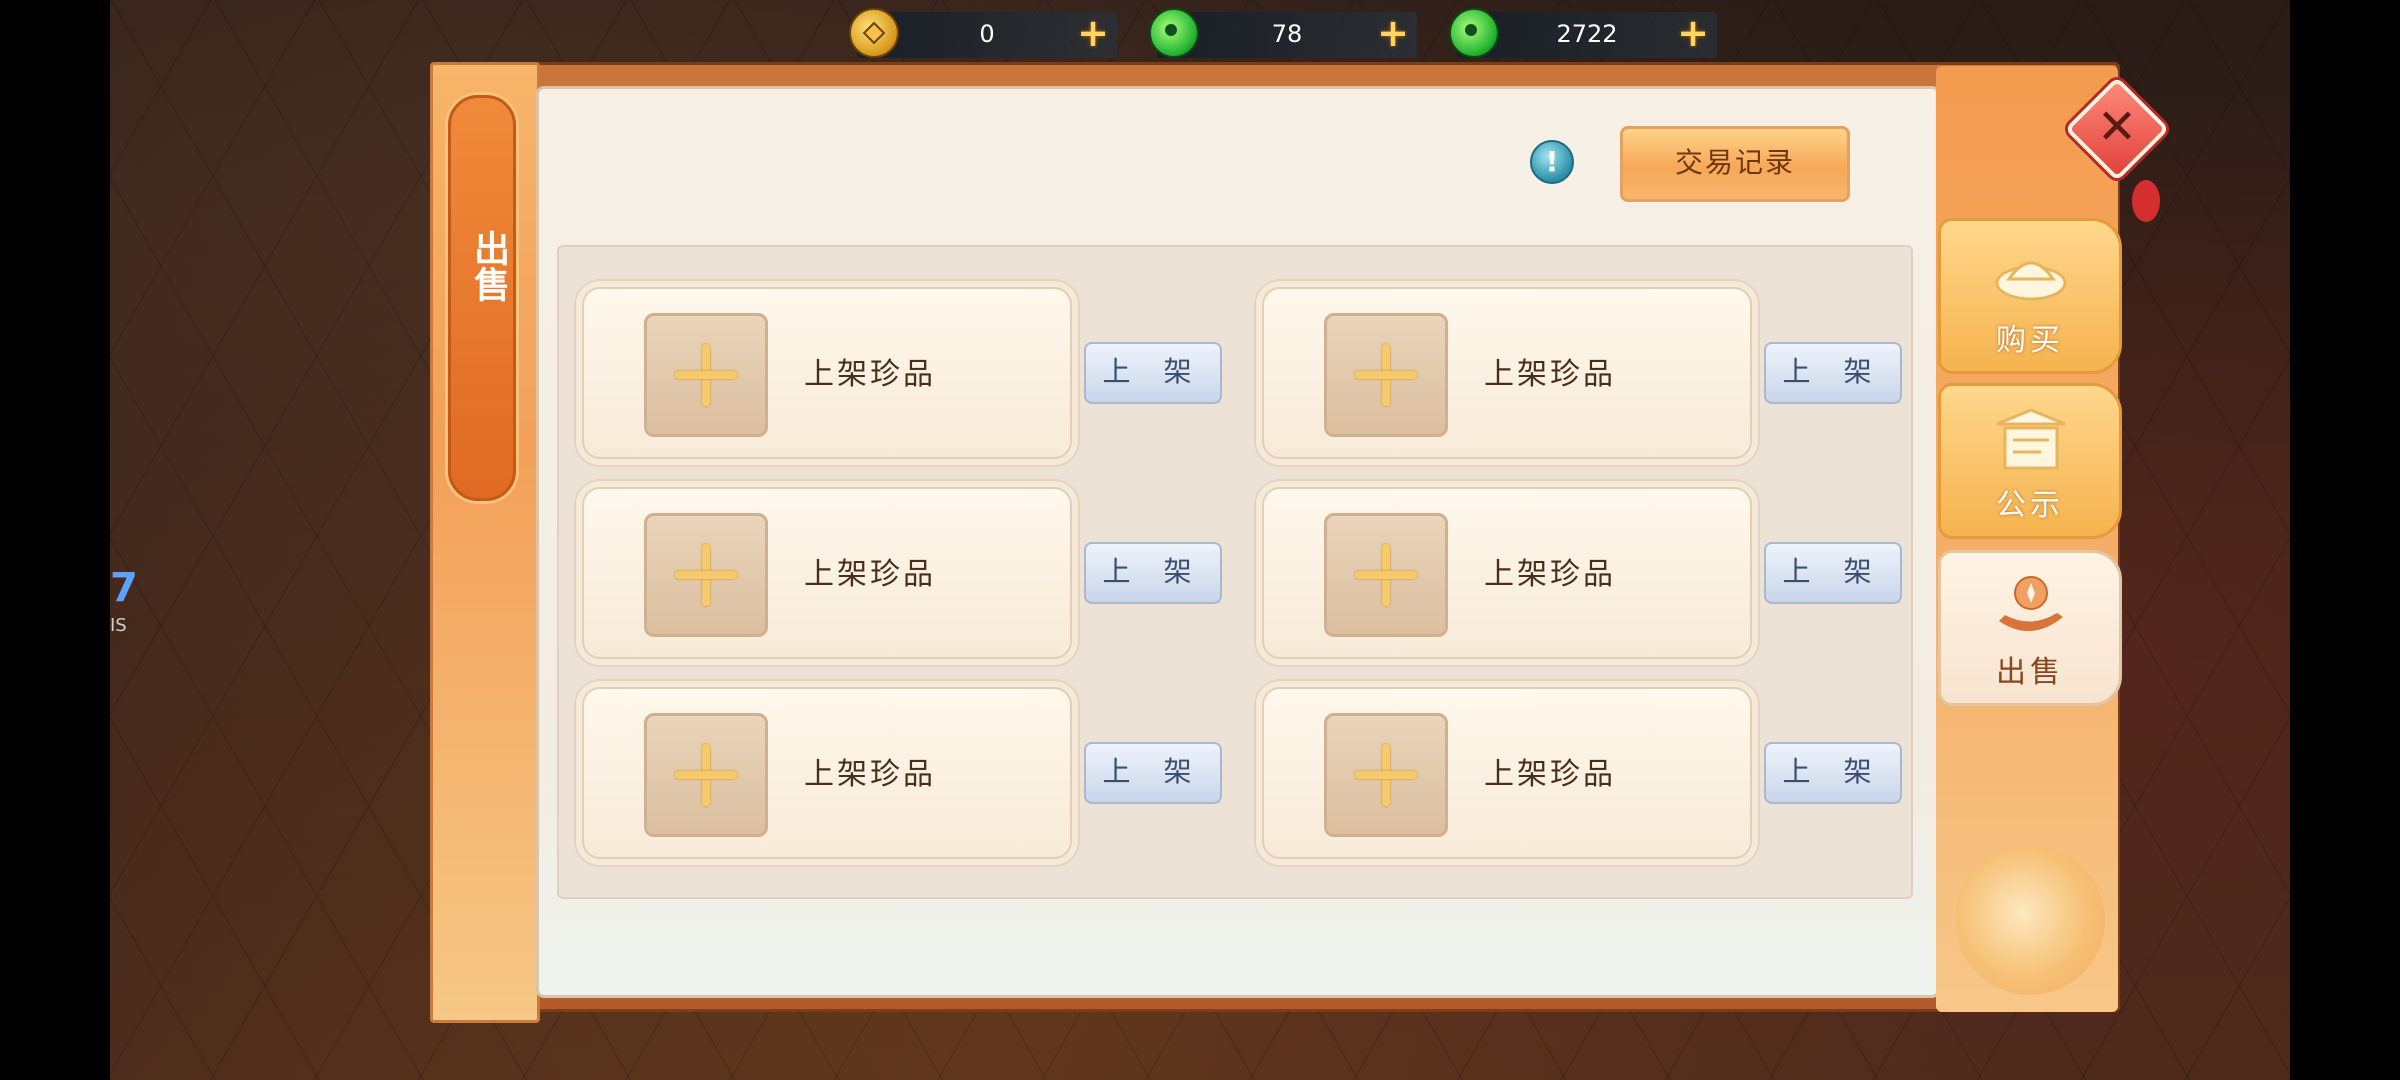 This screenshot has width=2400, height=1080. What do you see at coordinates (2146, 201) in the screenshot?
I see `tassel-decoration` at bounding box center [2146, 201].